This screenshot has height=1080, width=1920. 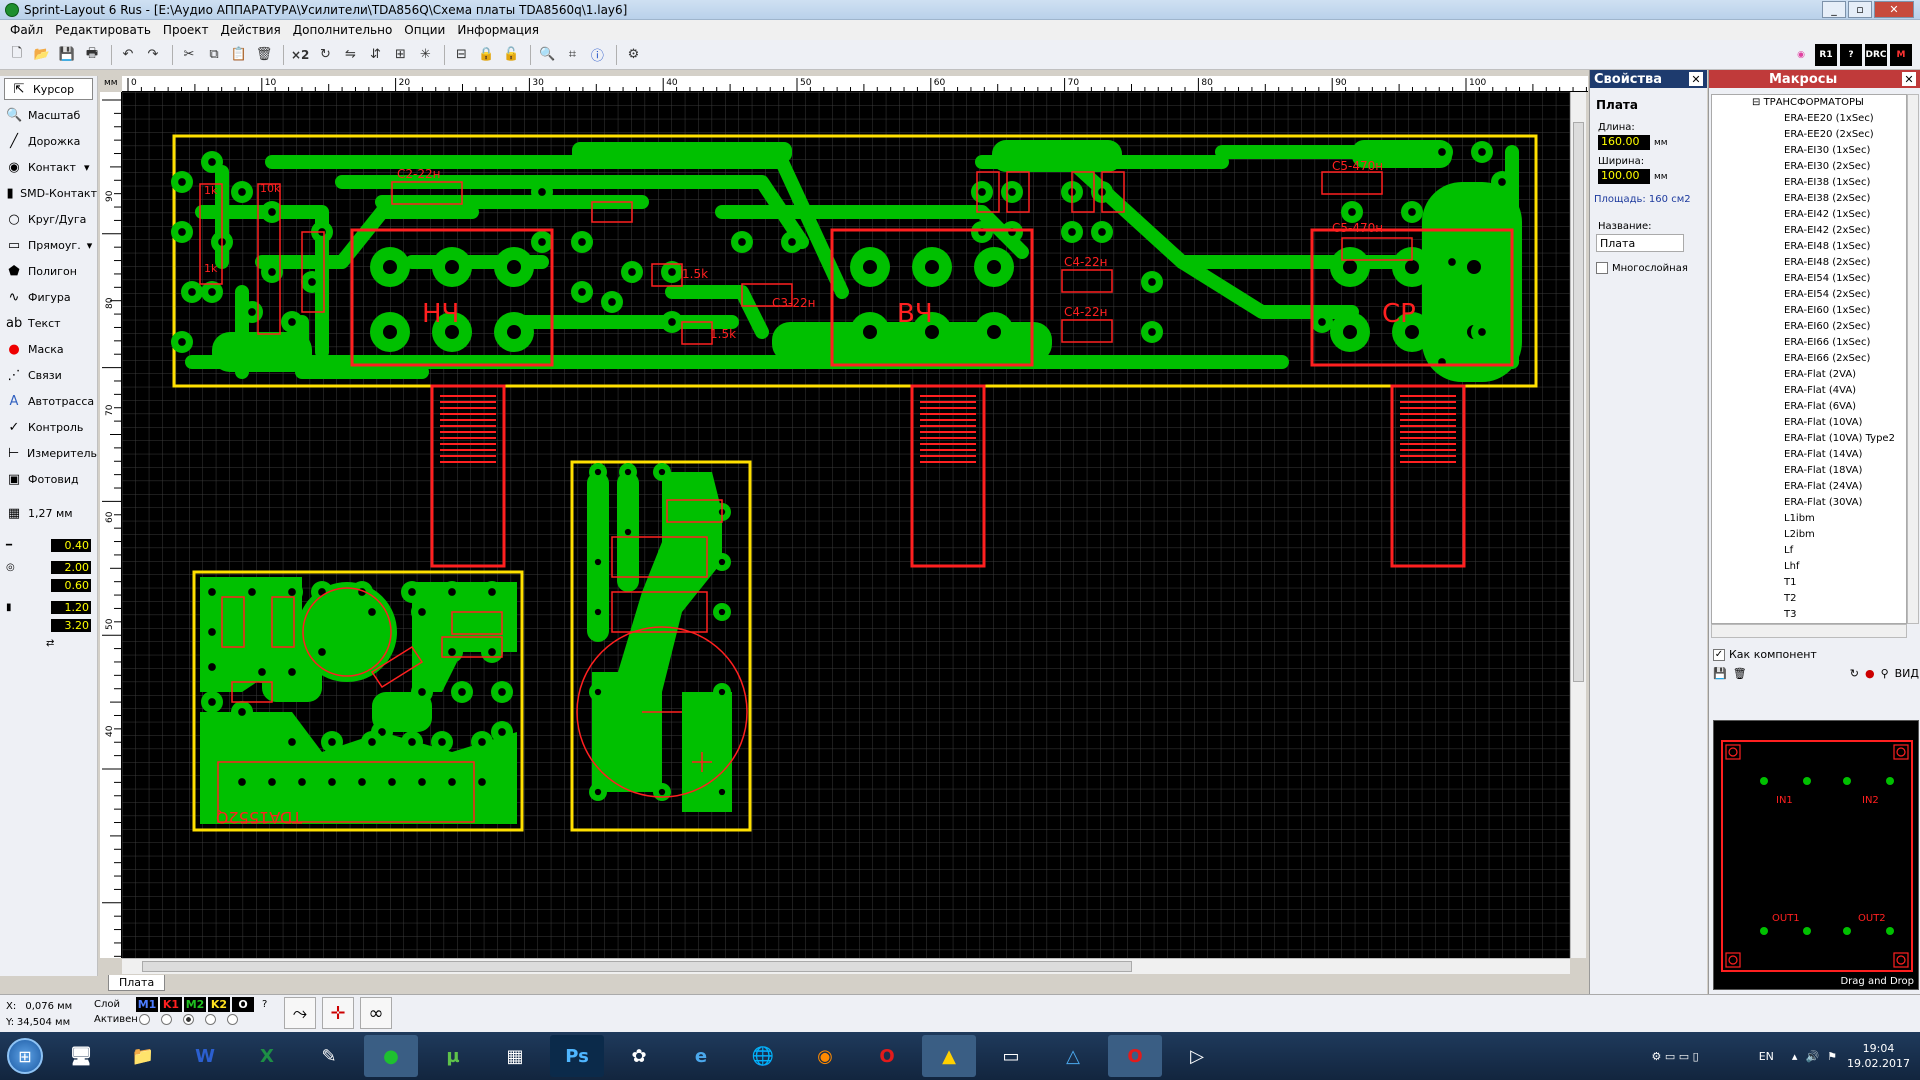 I want to click on macro-item: ERA-EI38 (2xSec), so click(x=1809, y=199).